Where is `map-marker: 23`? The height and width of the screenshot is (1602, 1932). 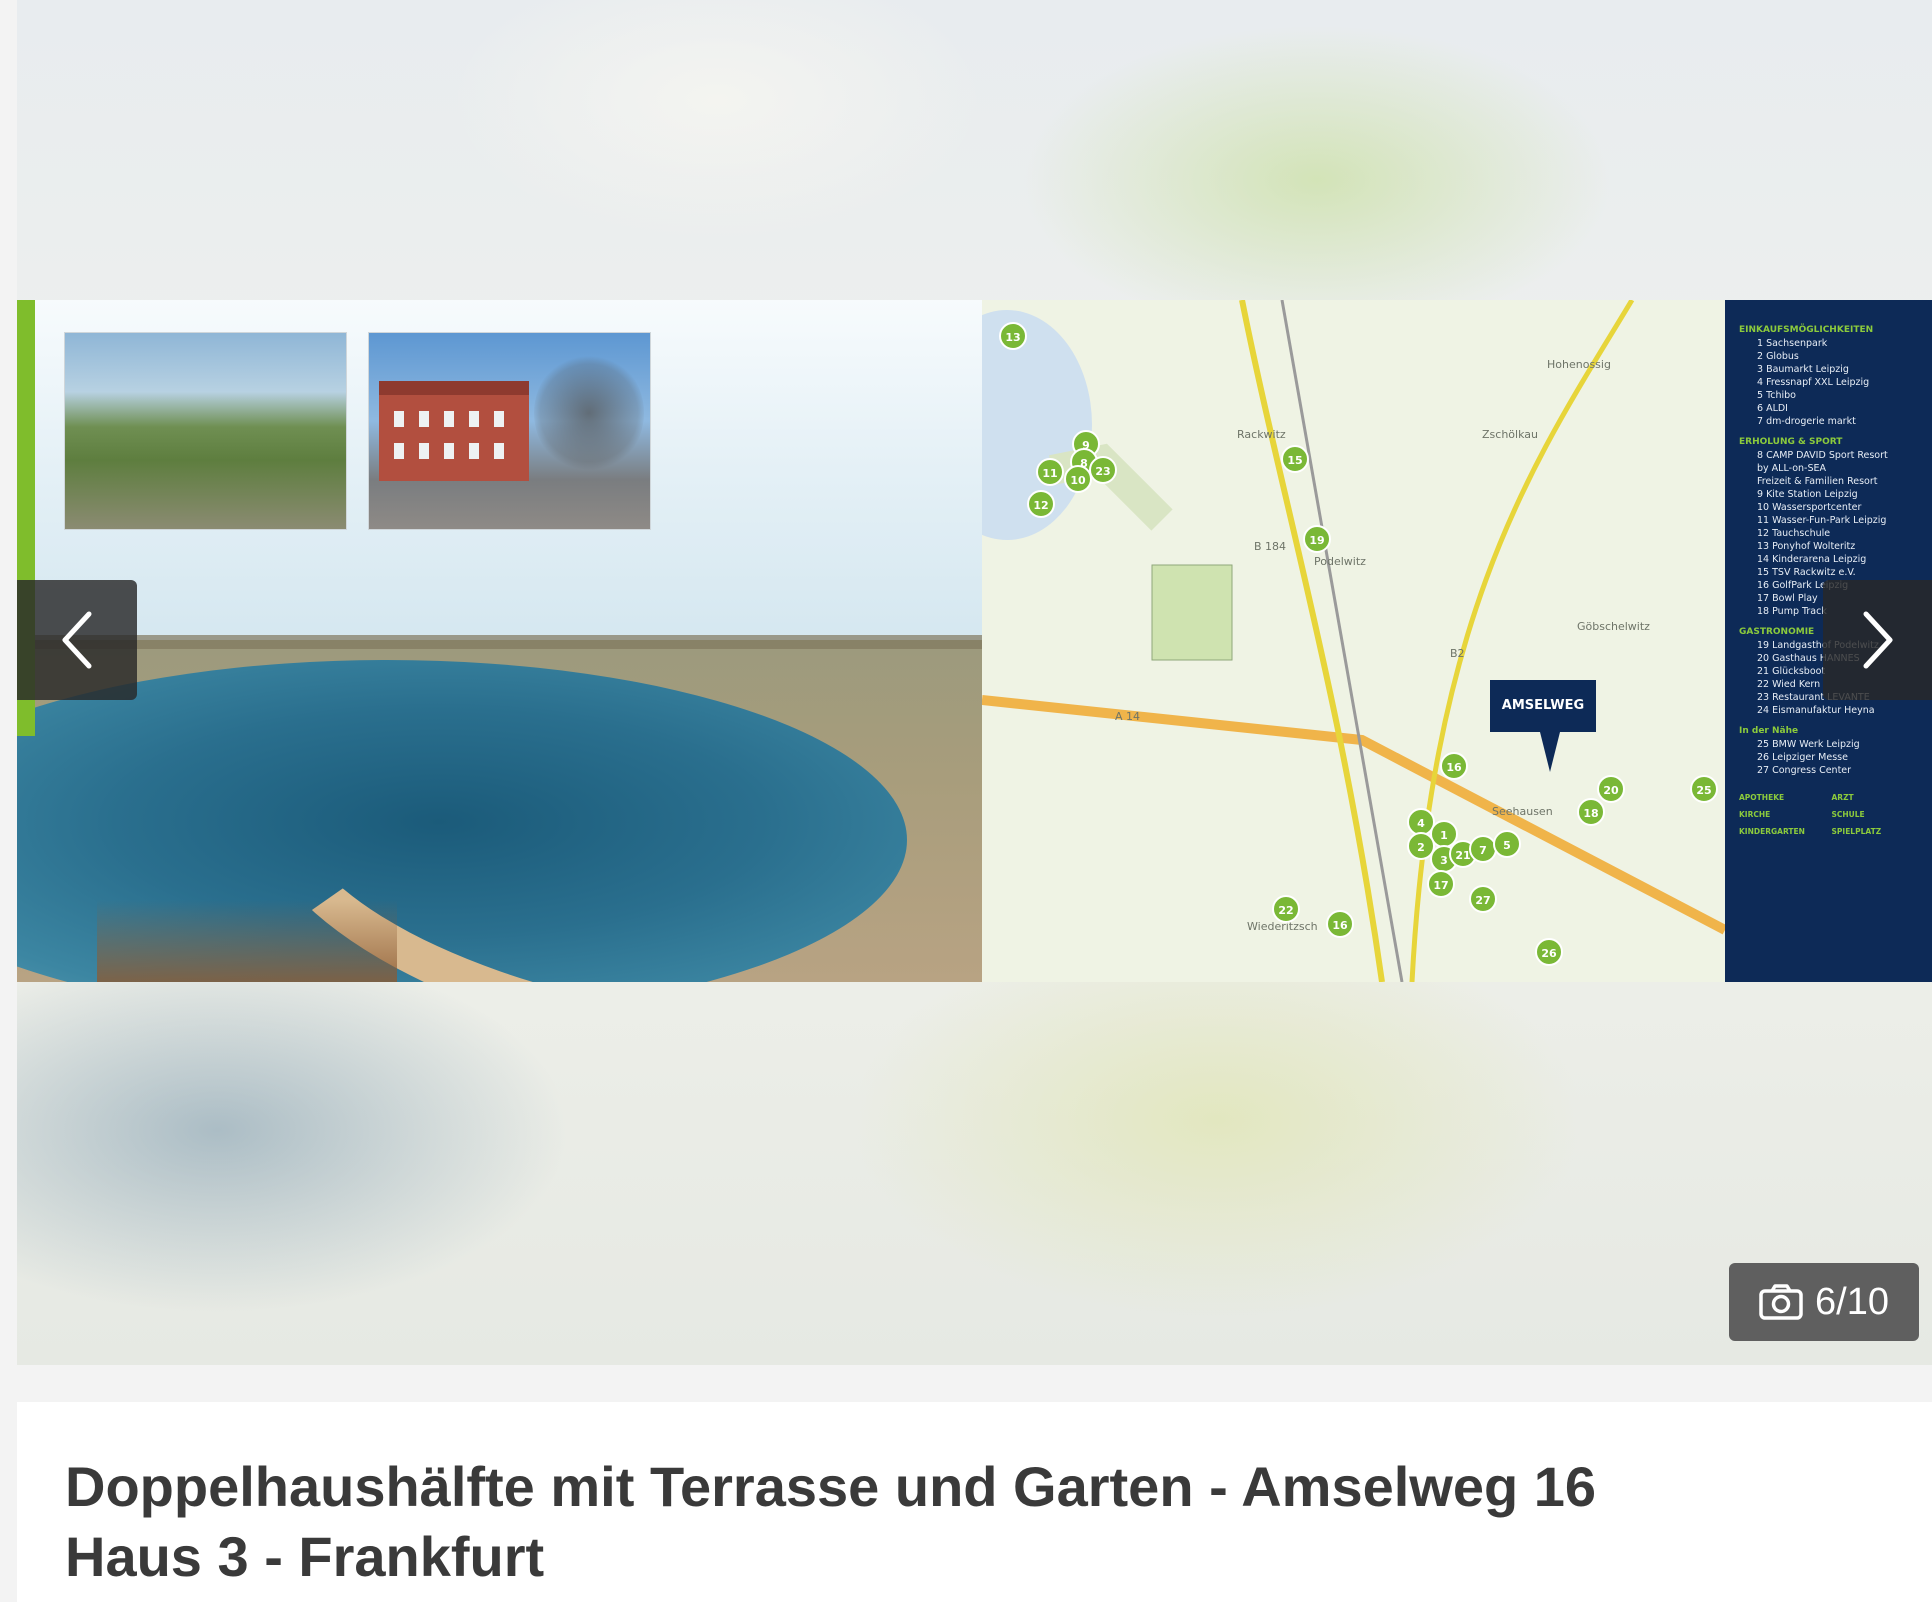 map-marker: 23 is located at coordinates (1103, 470).